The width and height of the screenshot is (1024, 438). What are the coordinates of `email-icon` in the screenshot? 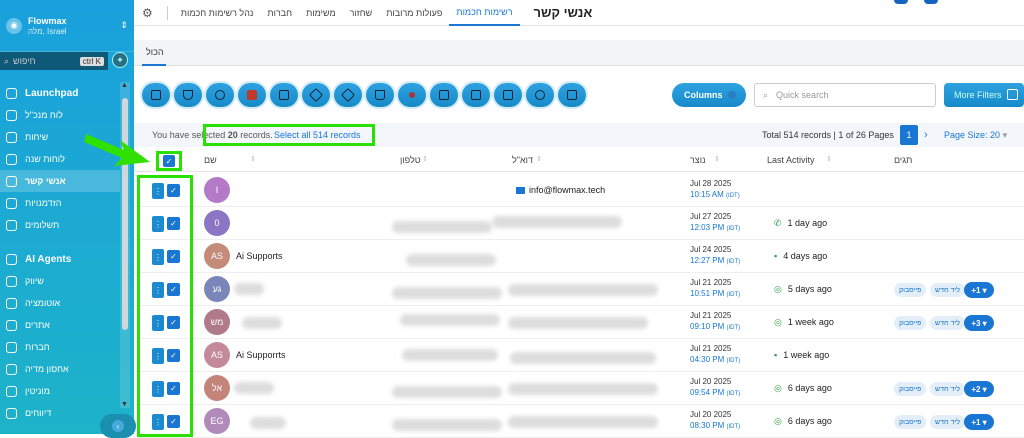 It's located at (284, 95).